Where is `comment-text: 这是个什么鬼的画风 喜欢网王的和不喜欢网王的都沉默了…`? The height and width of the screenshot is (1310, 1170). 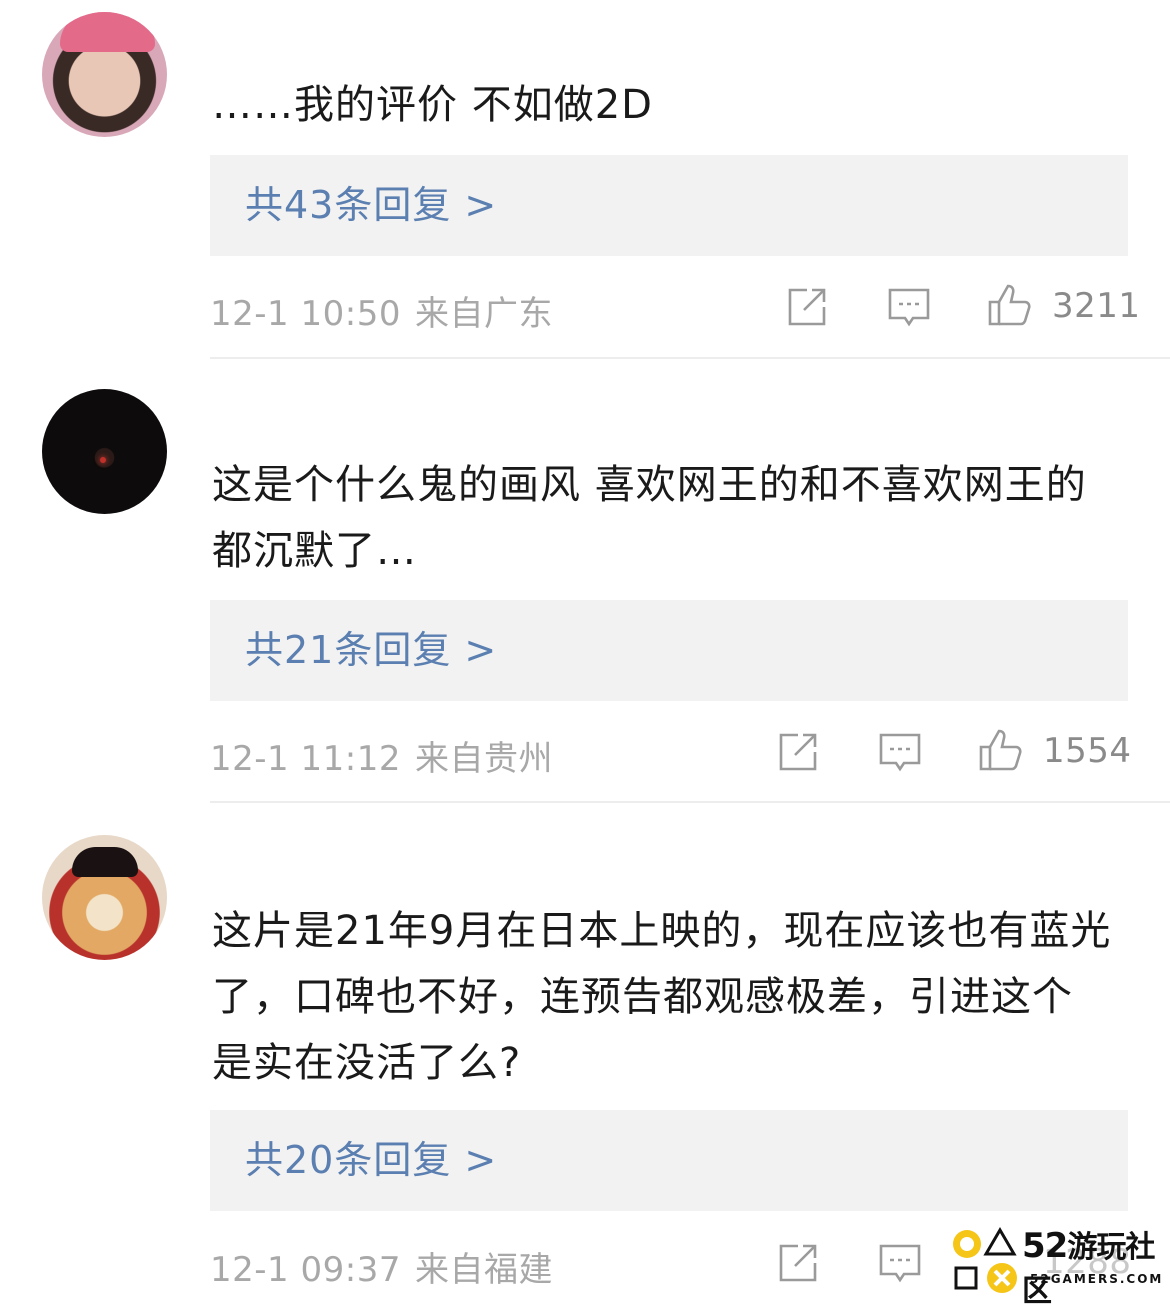 comment-text: 这是个什么鬼的画风 喜欢网王的和不喜欢网王的都沉默了… is located at coordinates (649, 518).